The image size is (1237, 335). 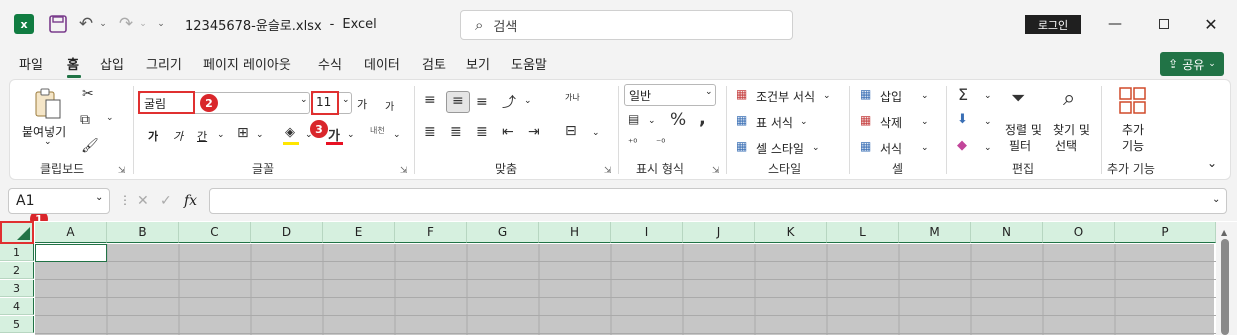 What do you see at coordinates (865, 94) in the screenshot?
I see `insert-cells-icon: ▦` at bounding box center [865, 94].